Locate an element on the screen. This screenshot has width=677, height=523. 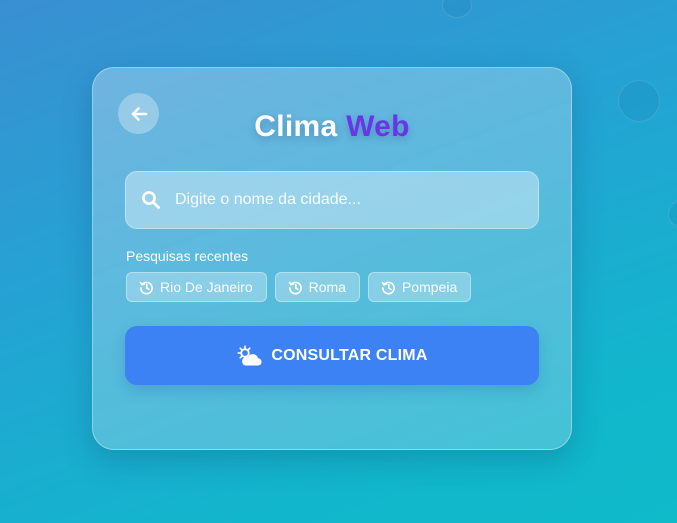
recent-search-label: Rio De Janeiro is located at coordinates (206, 287).